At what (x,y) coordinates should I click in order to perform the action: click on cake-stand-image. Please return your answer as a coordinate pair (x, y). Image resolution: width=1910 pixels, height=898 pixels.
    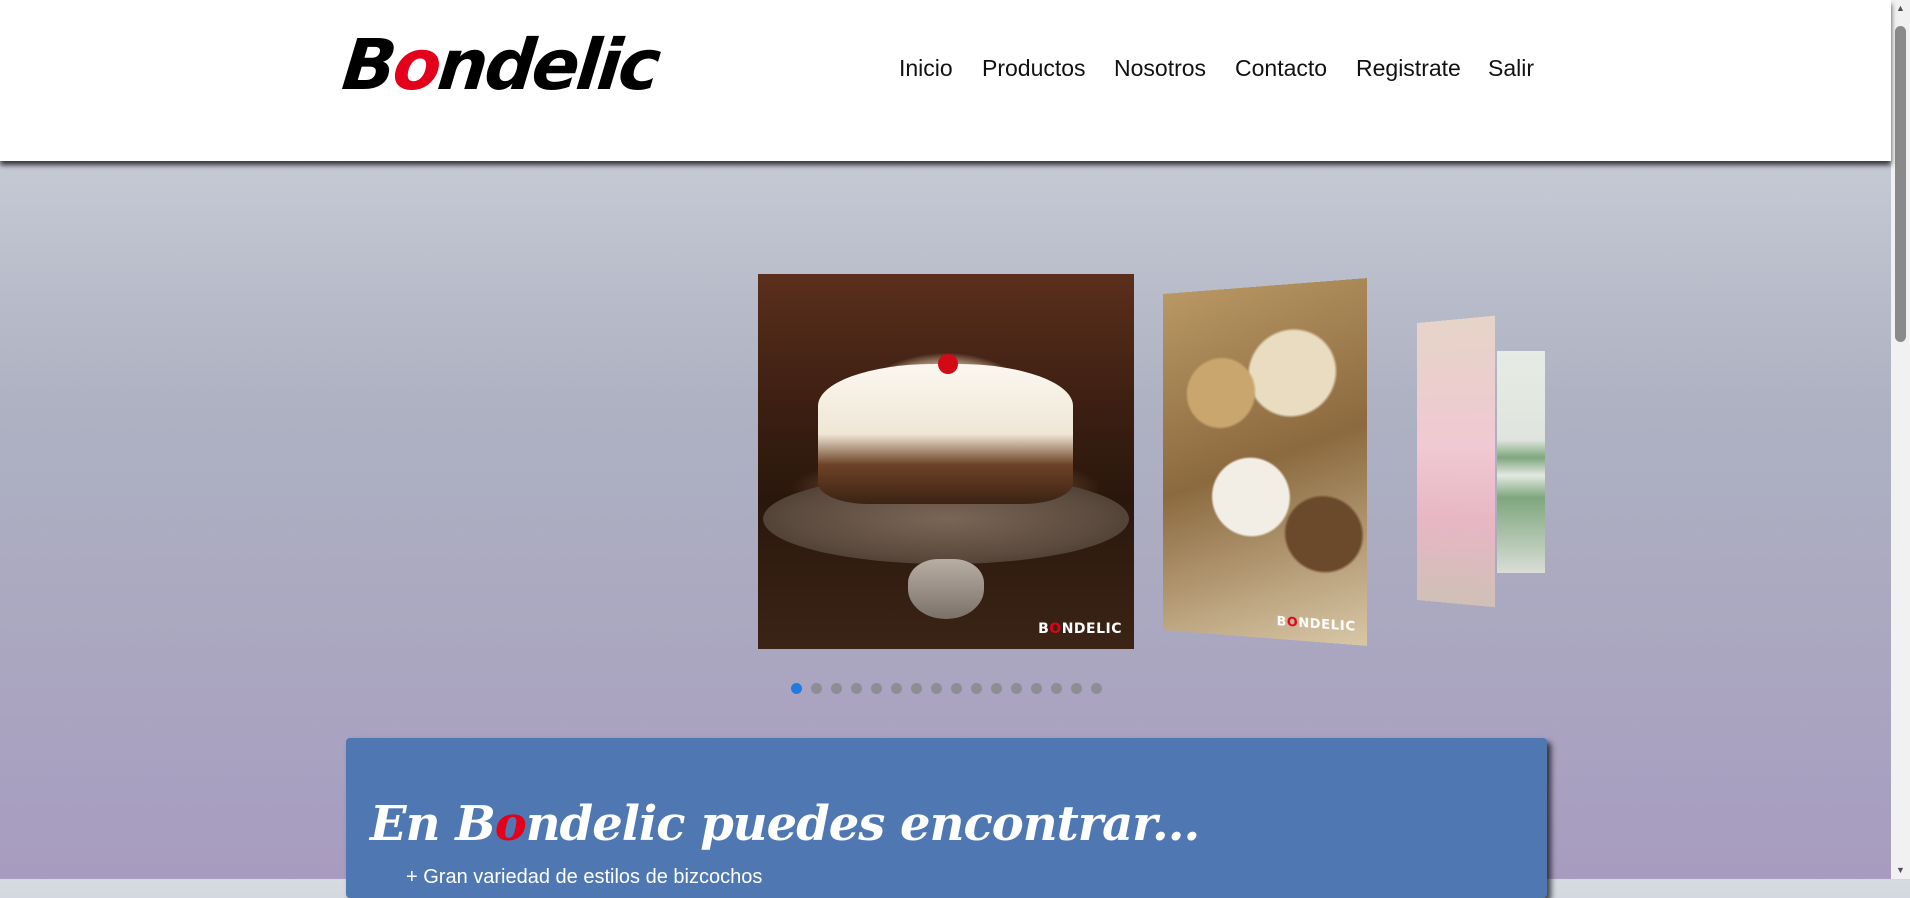
    Looking at the image, I should click on (946, 589).